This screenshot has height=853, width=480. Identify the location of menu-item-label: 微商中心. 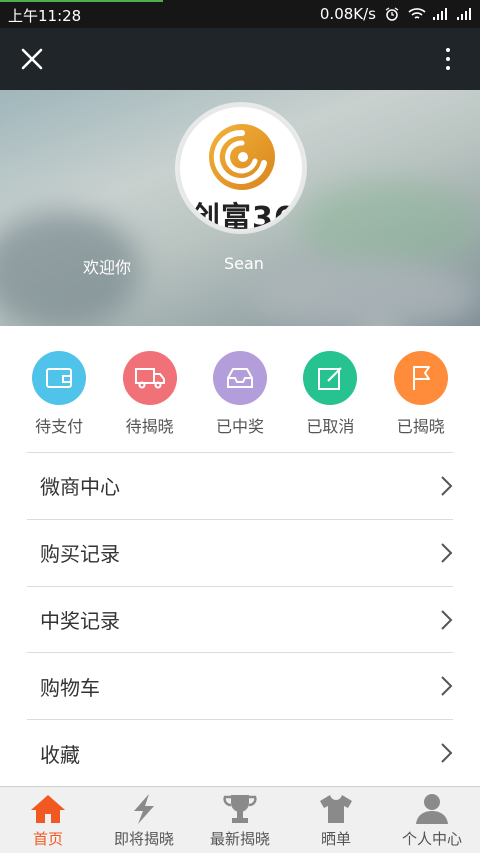
(80, 487).